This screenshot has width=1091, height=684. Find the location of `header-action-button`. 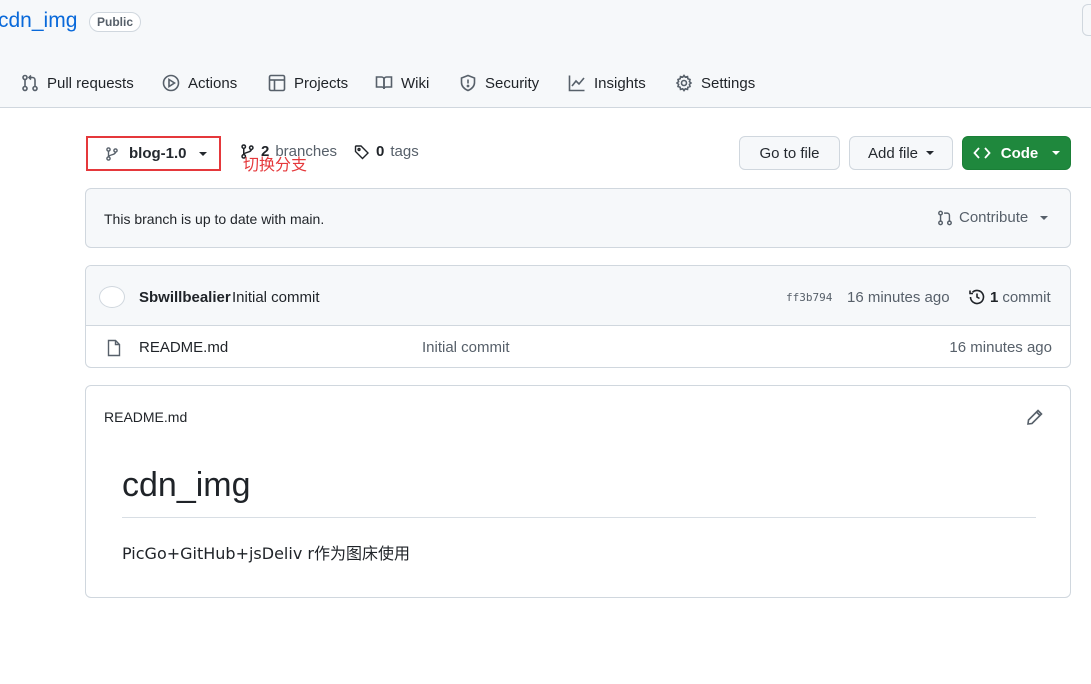

header-action-button is located at coordinates (1086, 20).